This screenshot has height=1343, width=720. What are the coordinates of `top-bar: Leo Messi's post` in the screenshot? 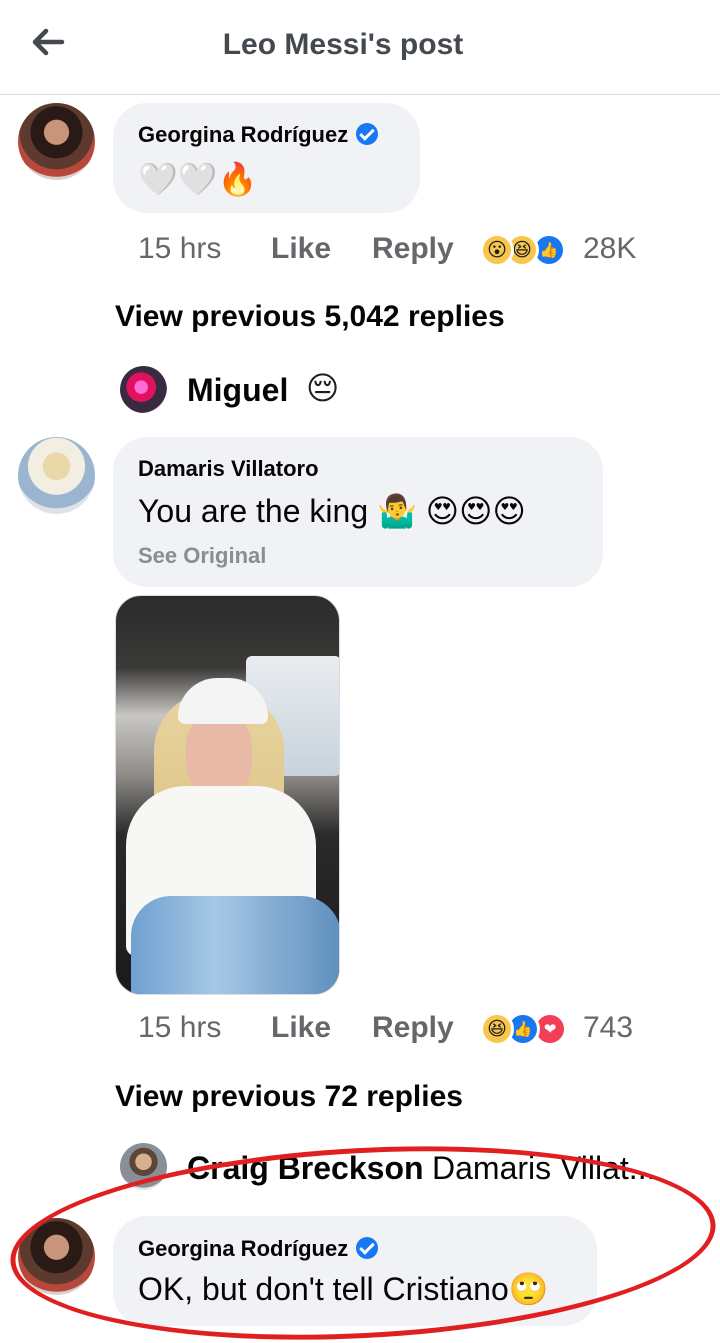 It's located at (360, 47).